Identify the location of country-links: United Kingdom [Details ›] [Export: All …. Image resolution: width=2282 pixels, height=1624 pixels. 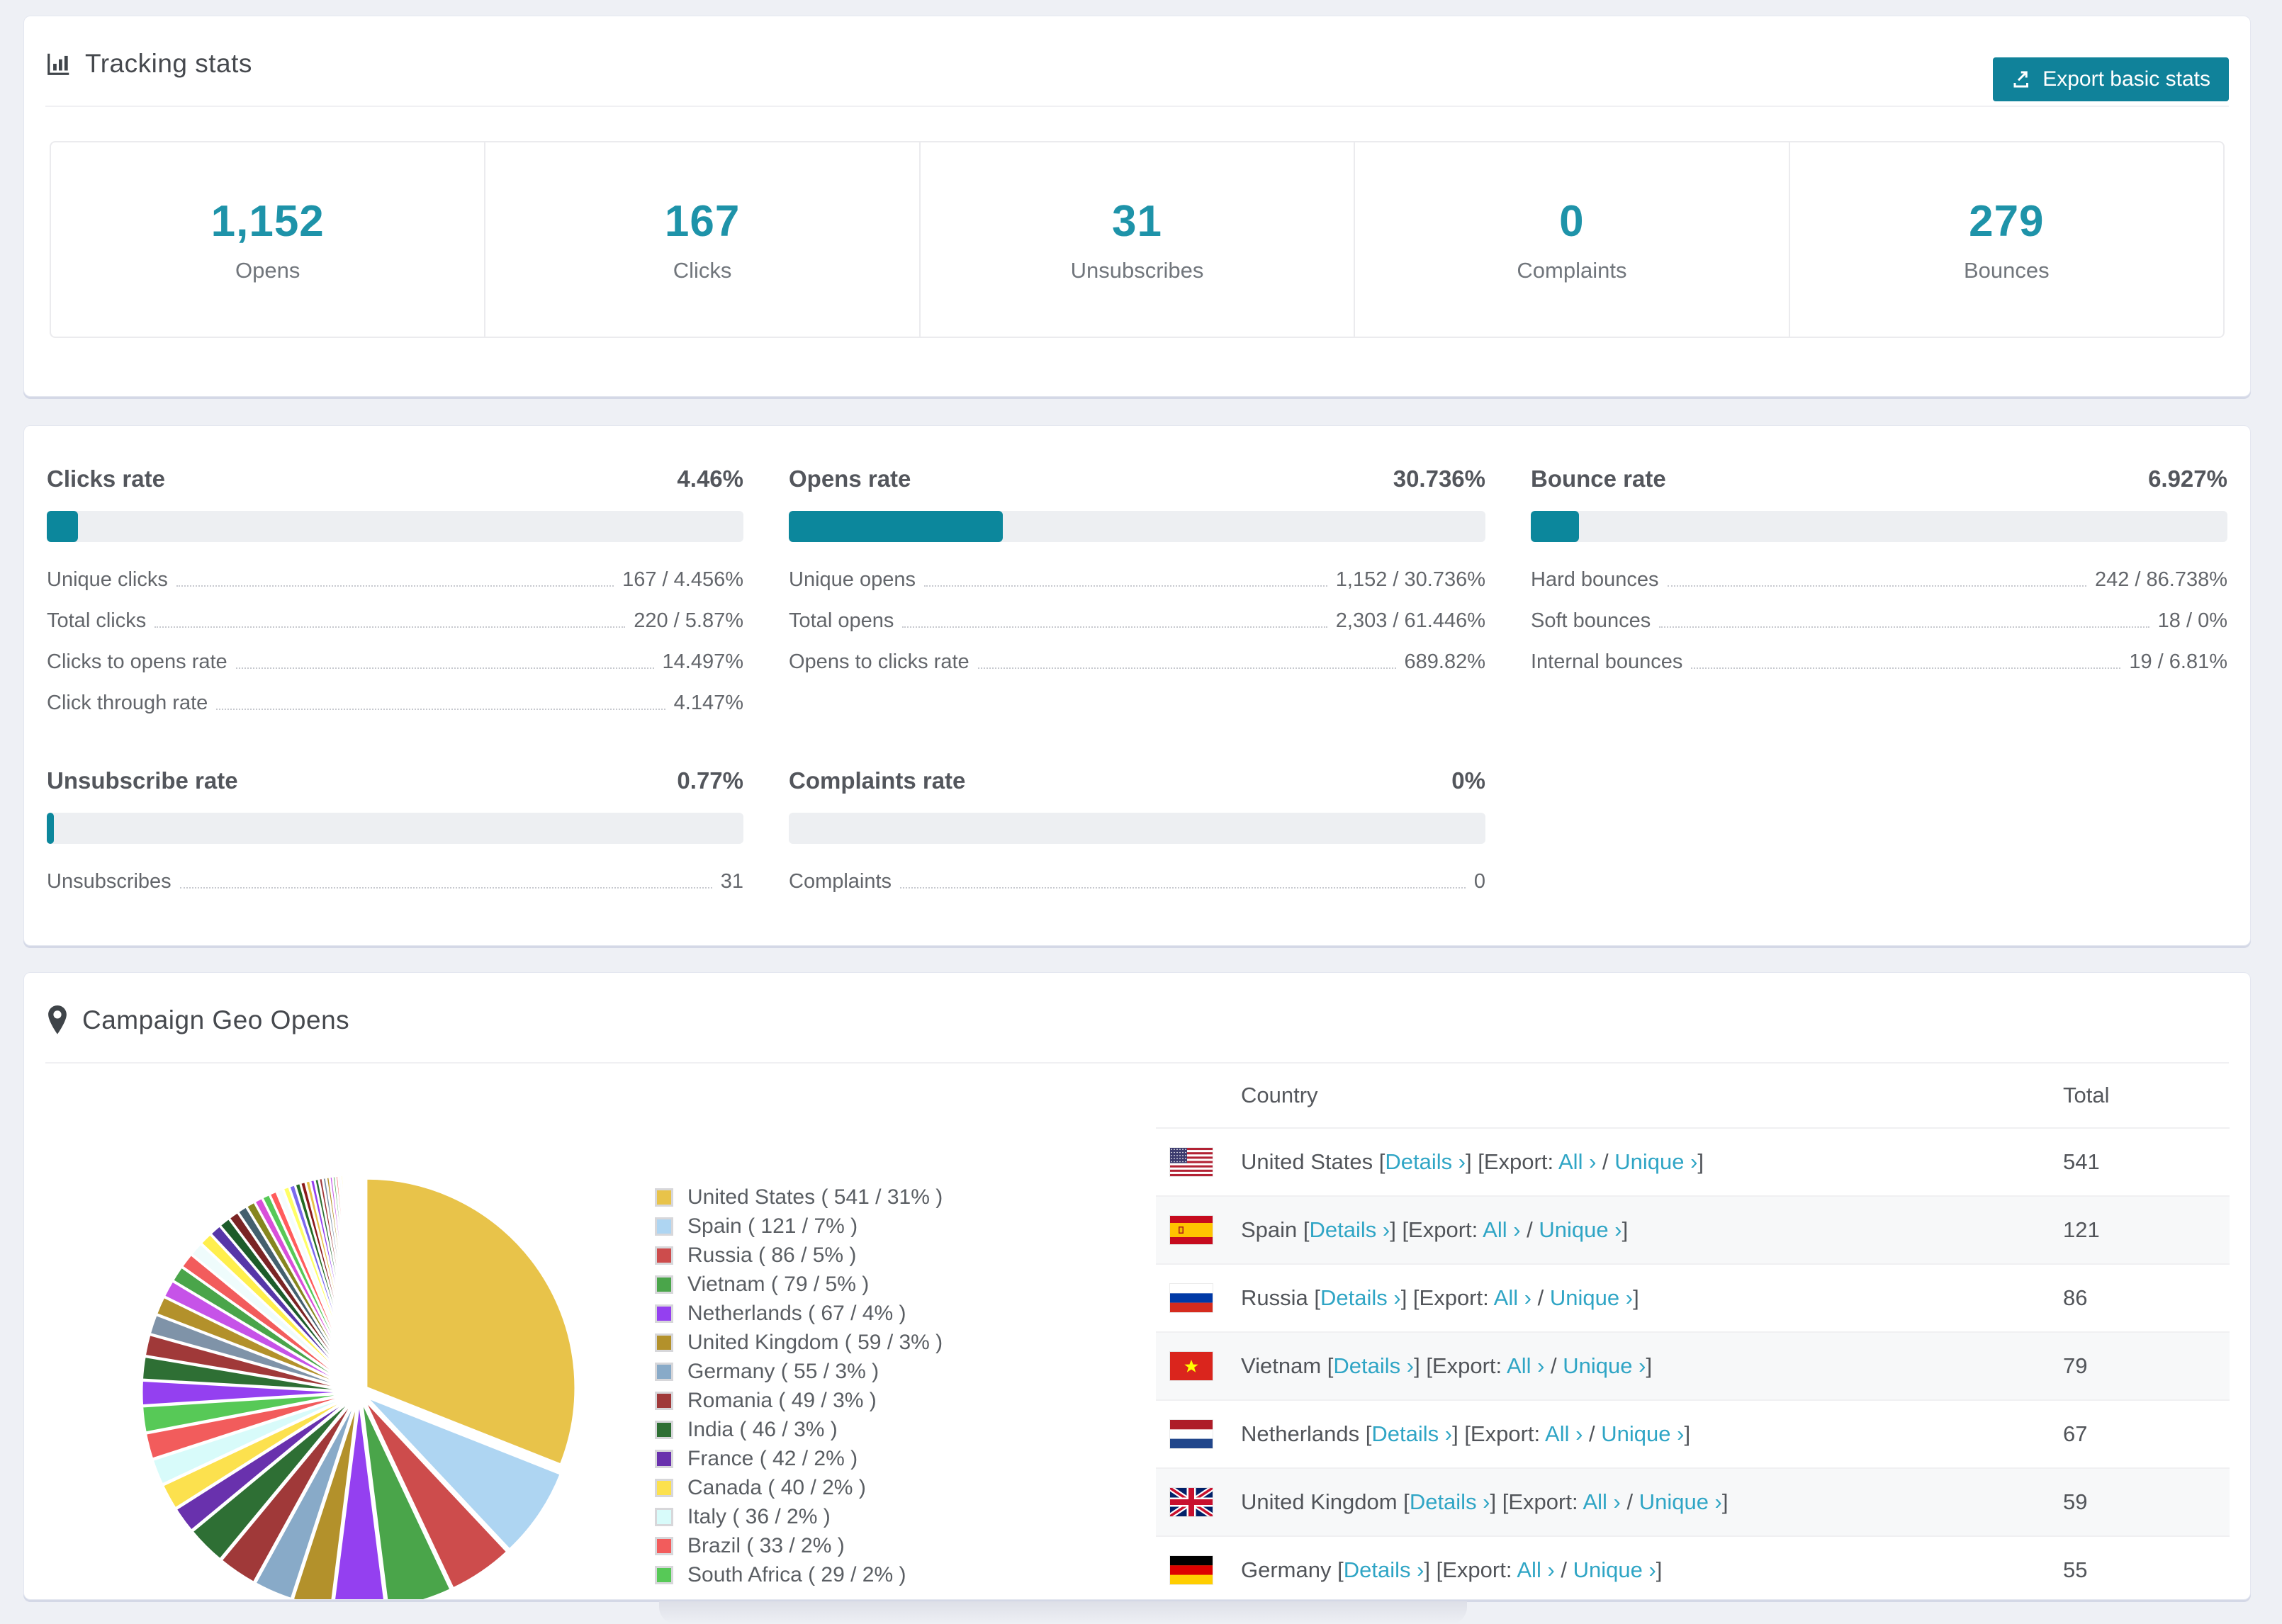
(1485, 1501).